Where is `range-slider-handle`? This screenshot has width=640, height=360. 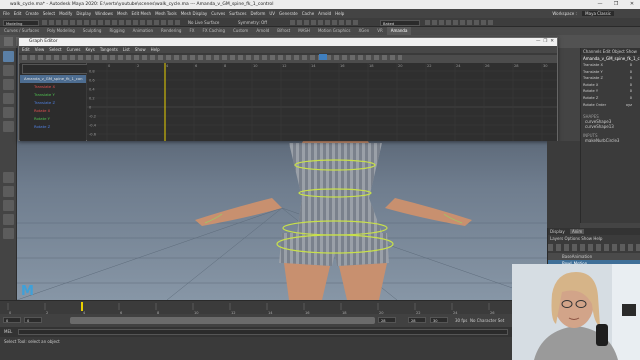 range-slider-handle is located at coordinates (222, 320).